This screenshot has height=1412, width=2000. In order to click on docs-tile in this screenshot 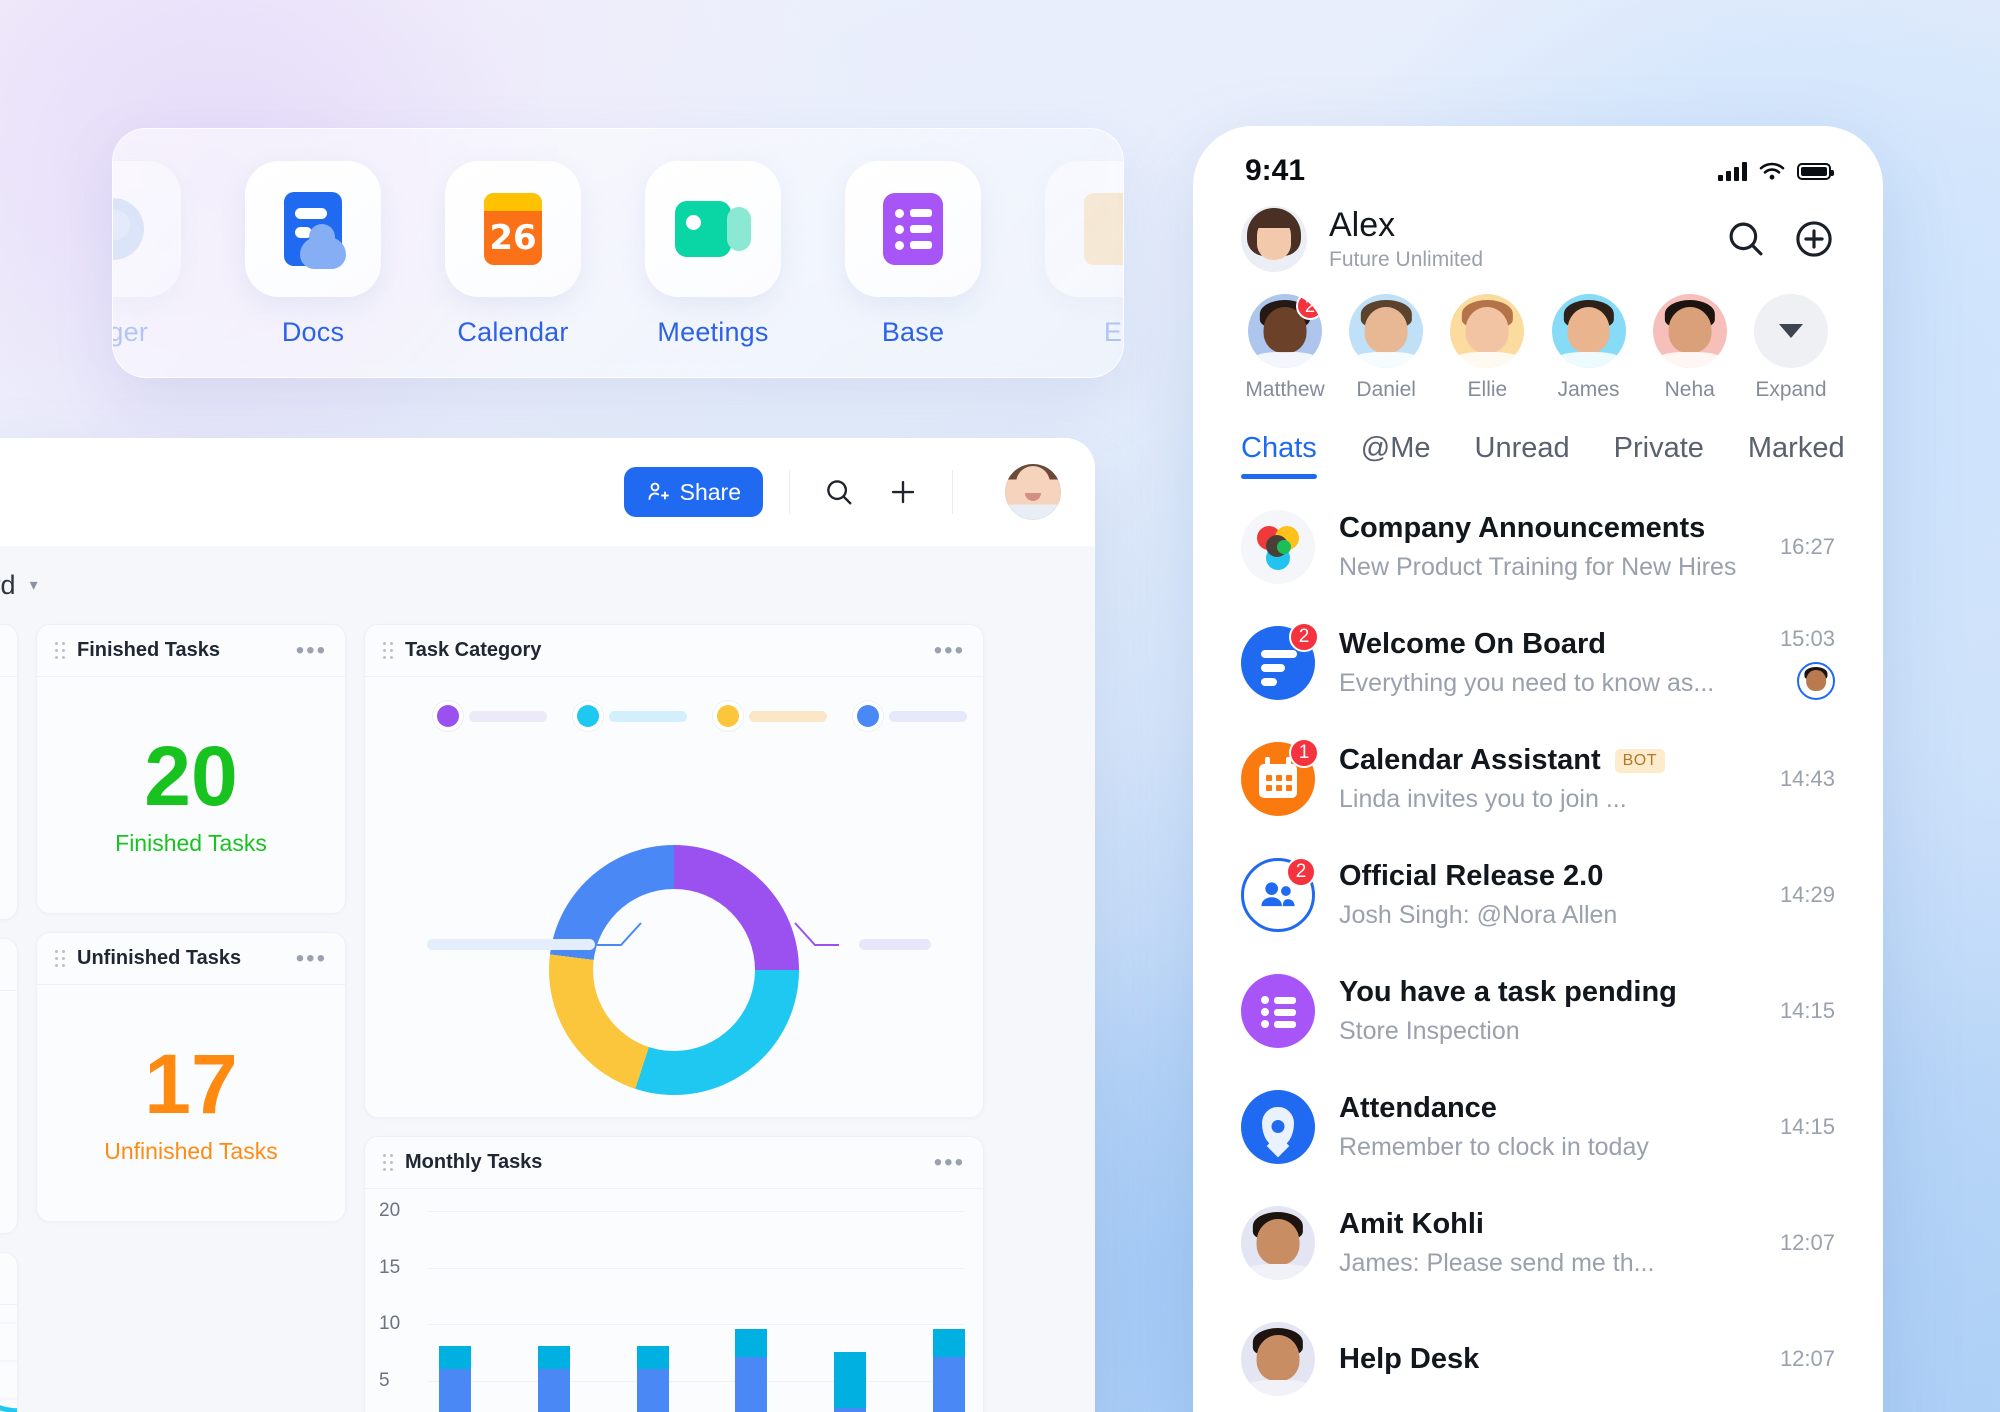, I will do `click(313, 229)`.